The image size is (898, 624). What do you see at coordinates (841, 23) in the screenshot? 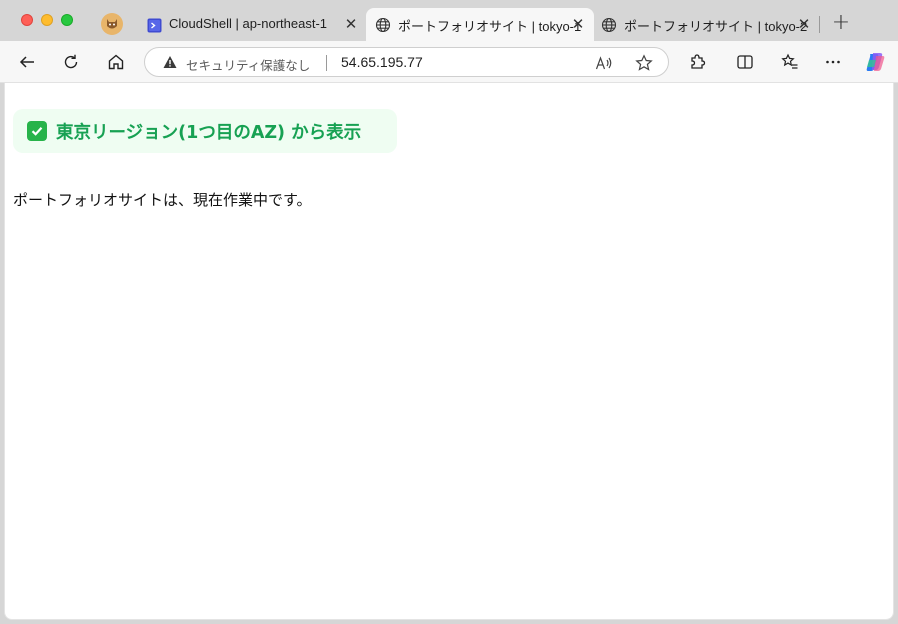
I see `new-tab-button: +` at bounding box center [841, 23].